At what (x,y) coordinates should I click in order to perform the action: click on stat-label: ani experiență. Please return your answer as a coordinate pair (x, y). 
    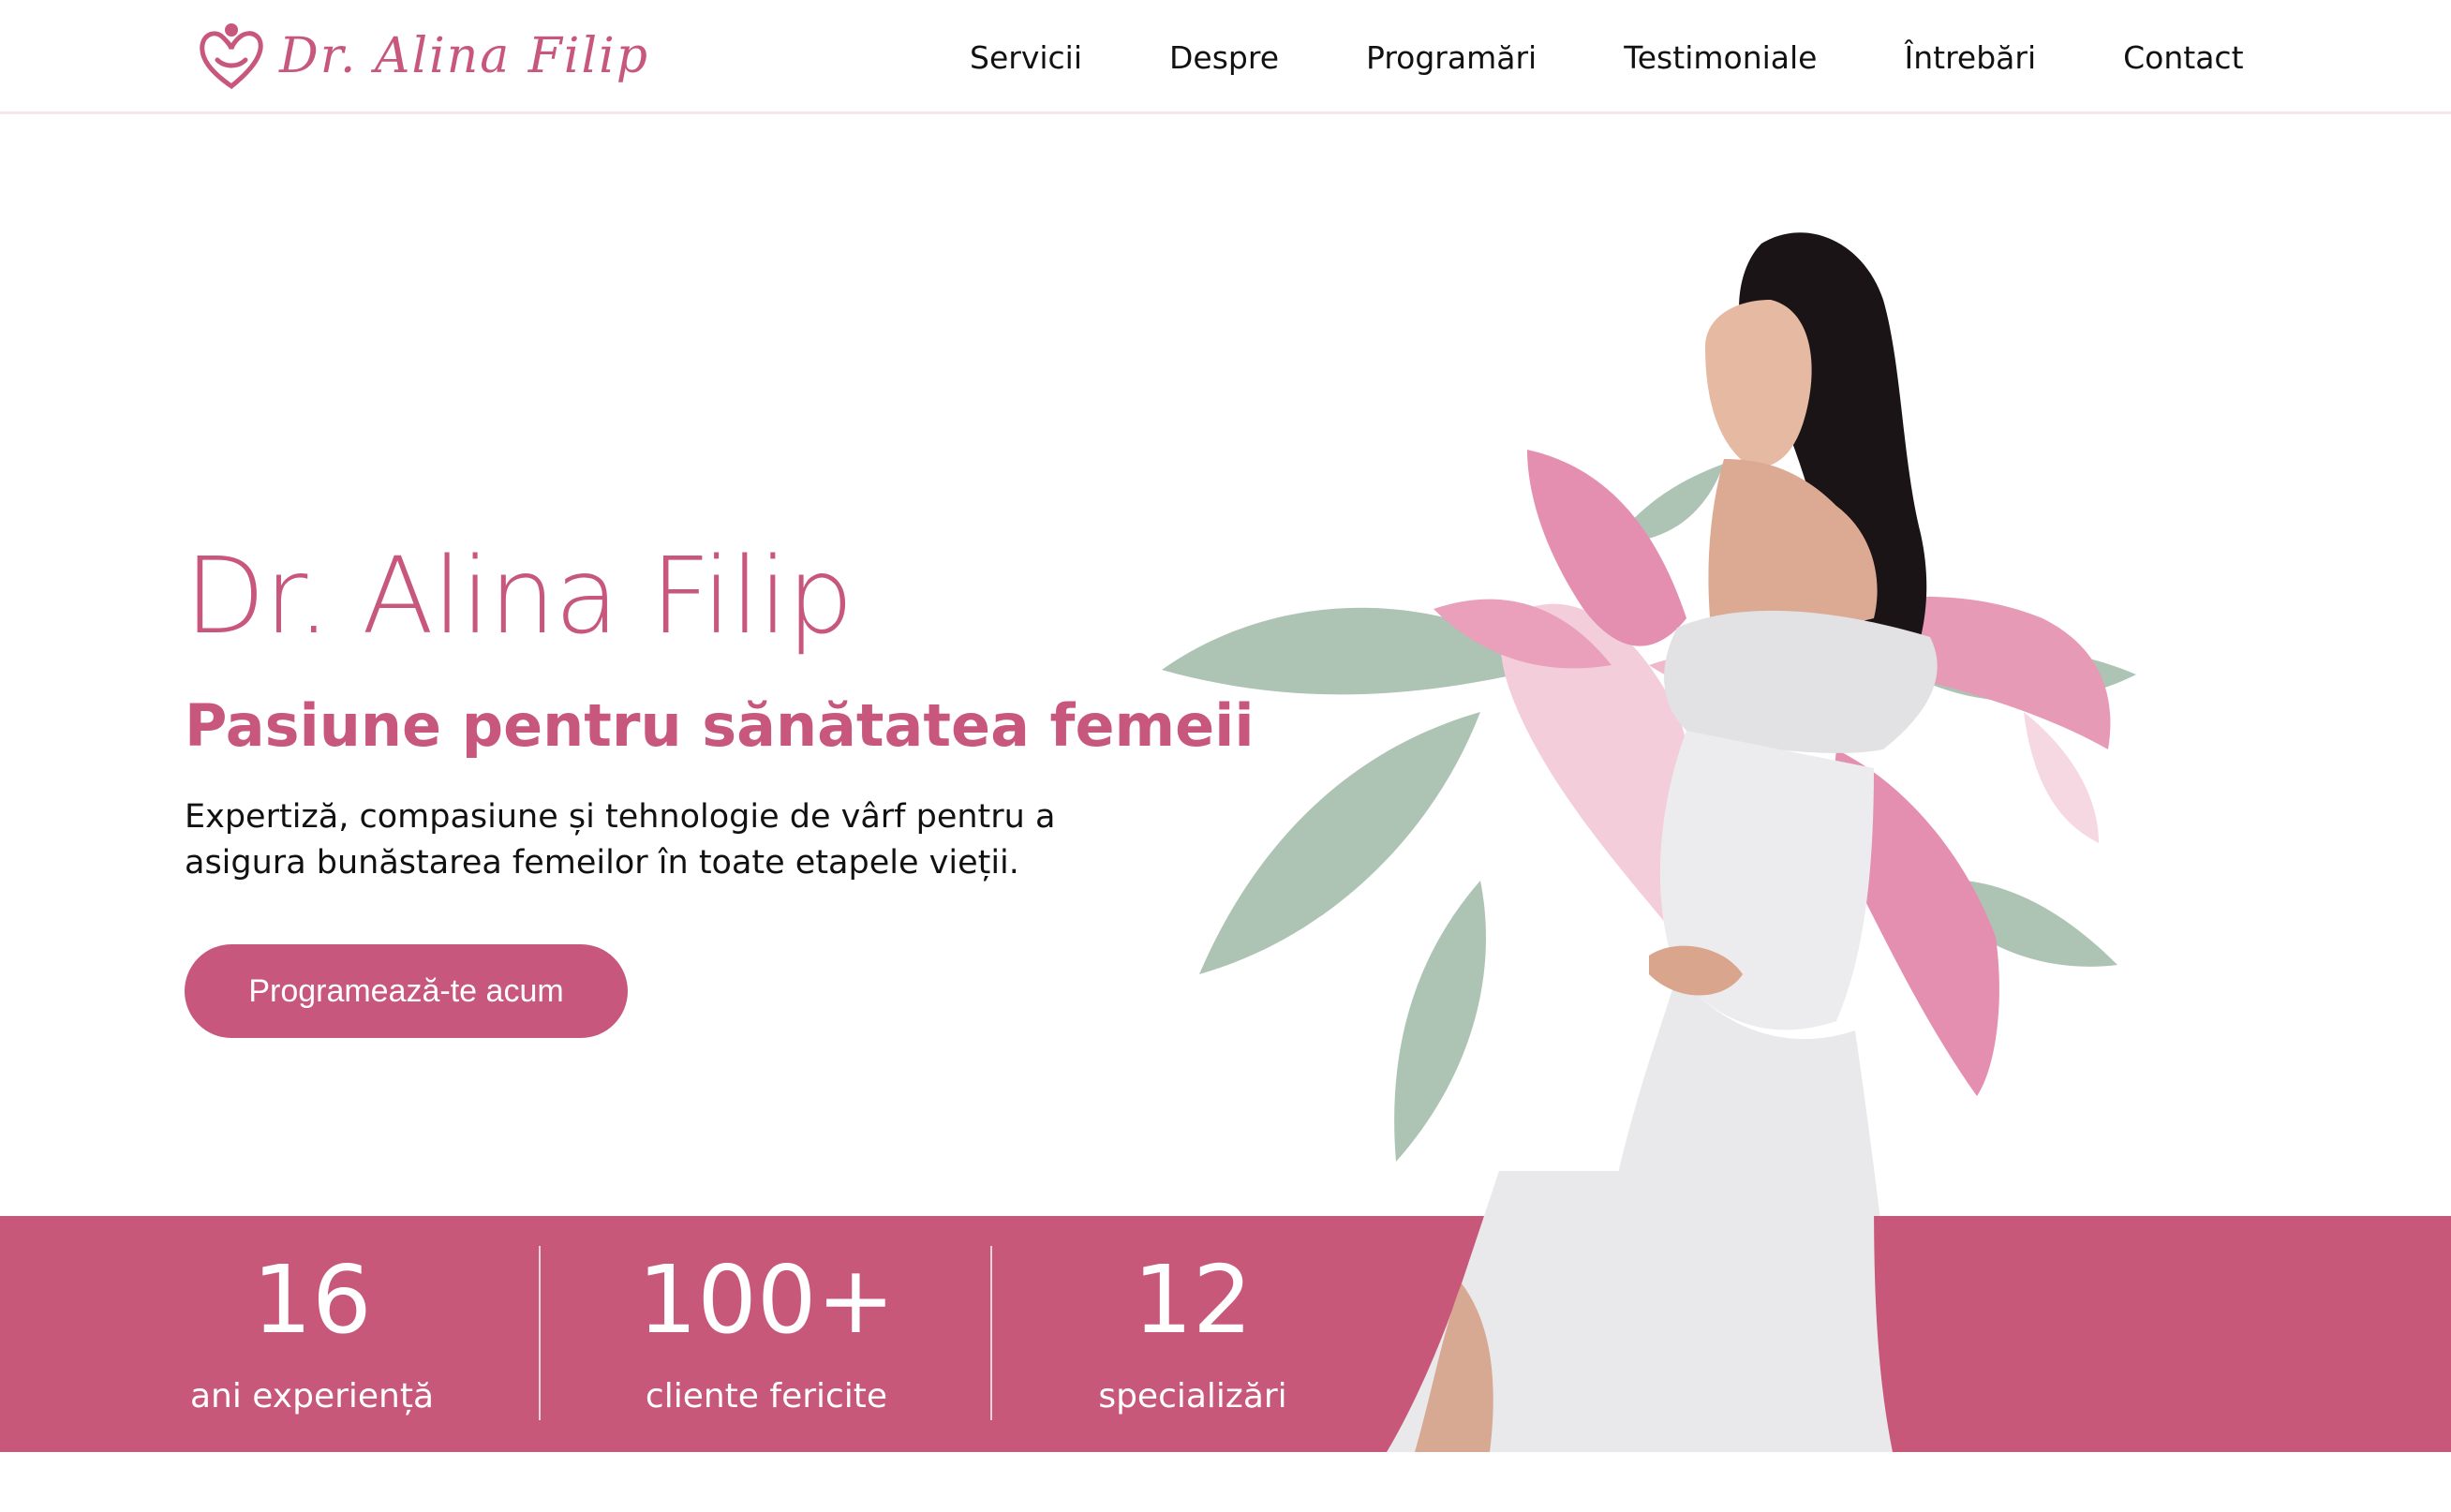
    Looking at the image, I should click on (312, 1396).